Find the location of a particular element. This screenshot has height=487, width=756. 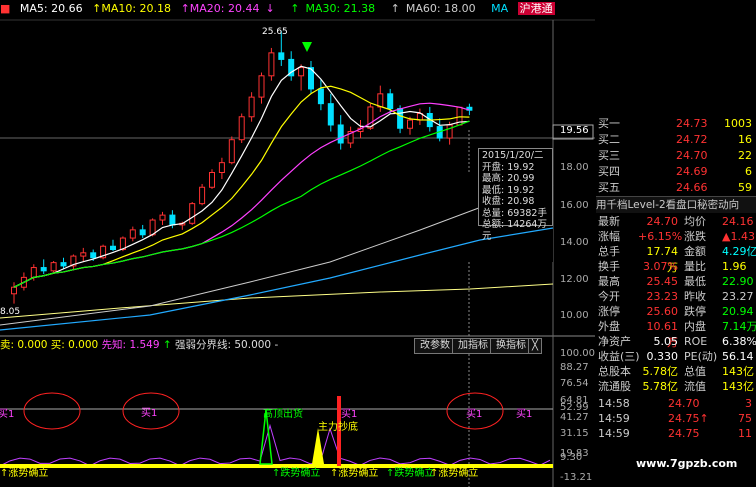

price-axis-label: 14.00 is located at coordinates (574, 242).